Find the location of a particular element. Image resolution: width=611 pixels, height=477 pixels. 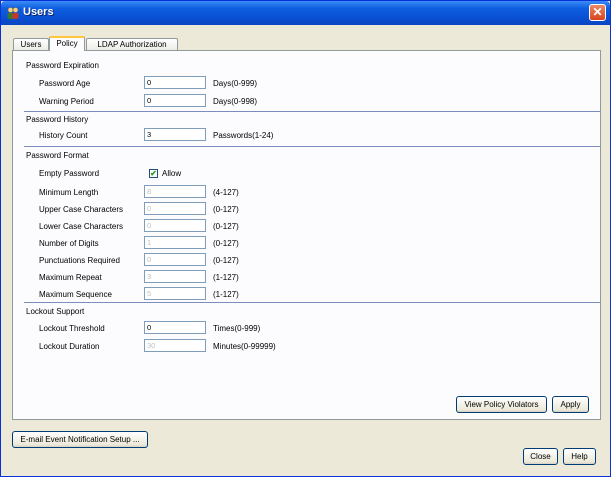

window-title: Users is located at coordinates (38, 12).